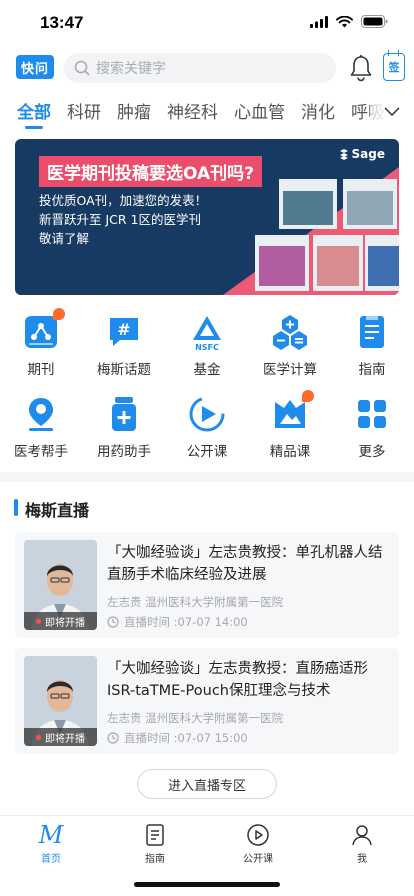 The image size is (414, 896). What do you see at coordinates (192, 110) in the screenshot?
I see `tab-neurology: 神经科` at bounding box center [192, 110].